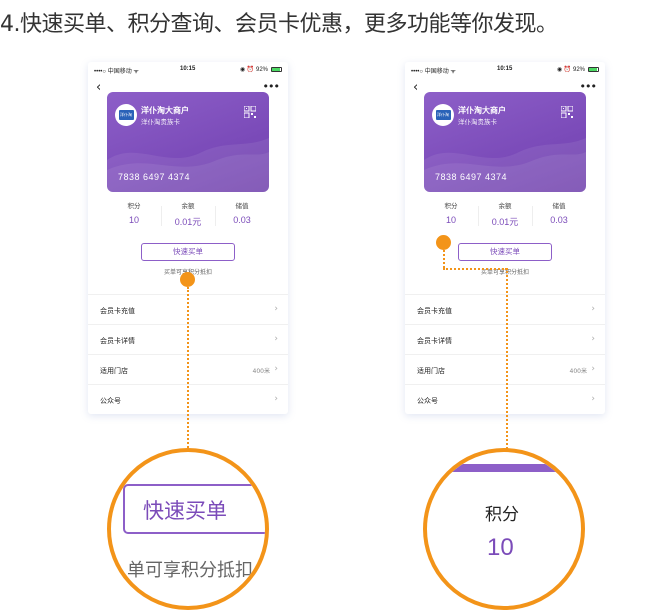 The image size is (654, 613). I want to click on menu-list: 会员卡充值 › 会员卡详情 › 适用门店 400米 › 公众号 ›, so click(505, 354).